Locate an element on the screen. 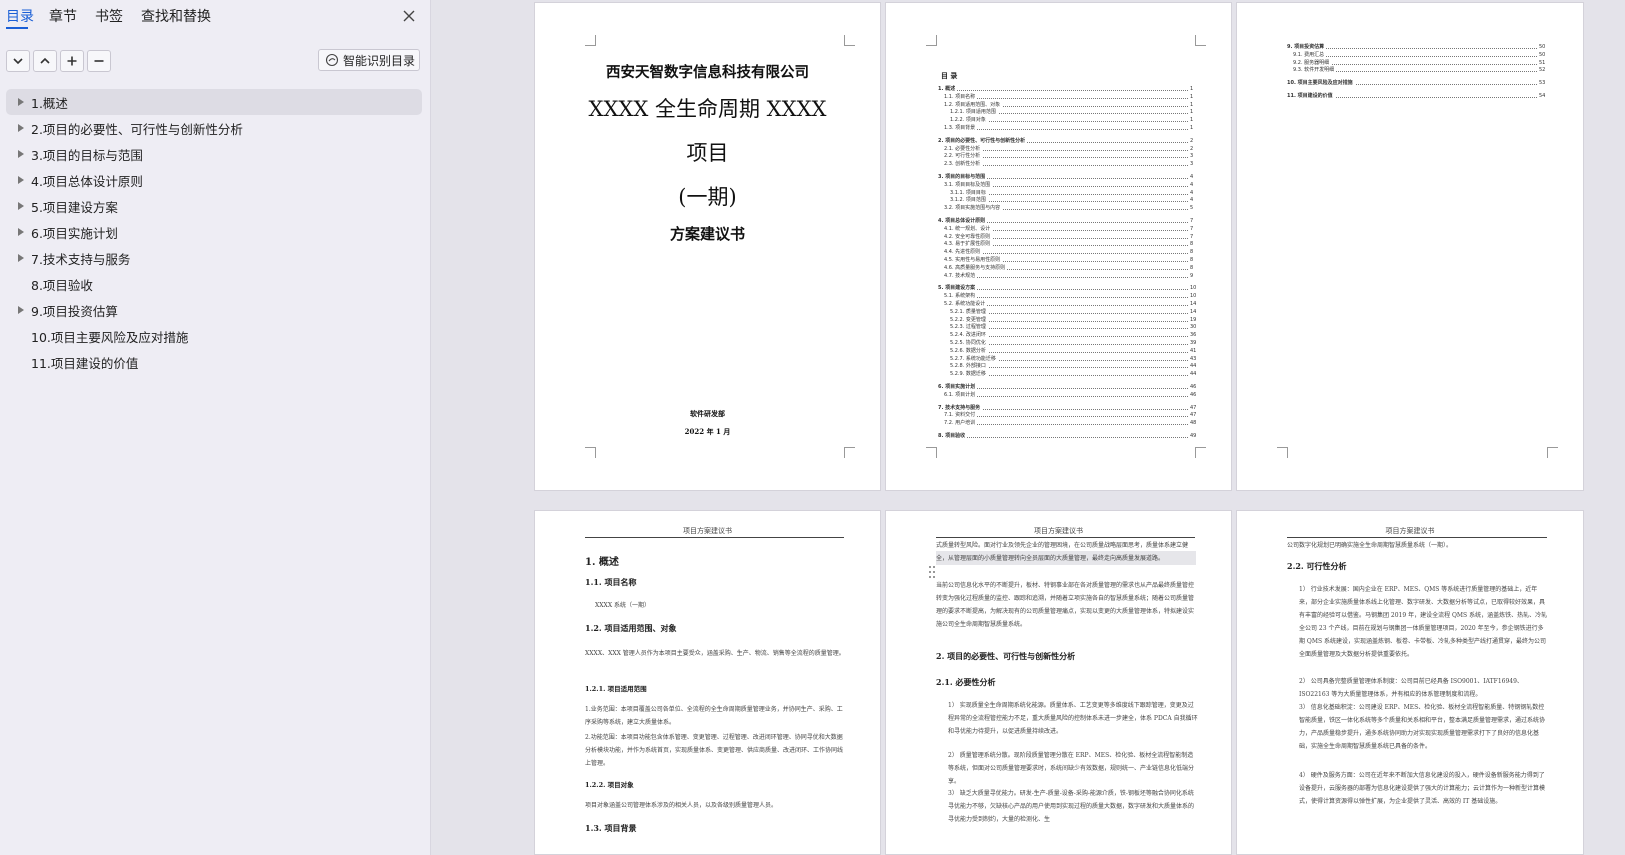 This screenshot has height=855, width=1625. toc-entry: 2.3. 创新性分析 3 is located at coordinates (1058, 164).